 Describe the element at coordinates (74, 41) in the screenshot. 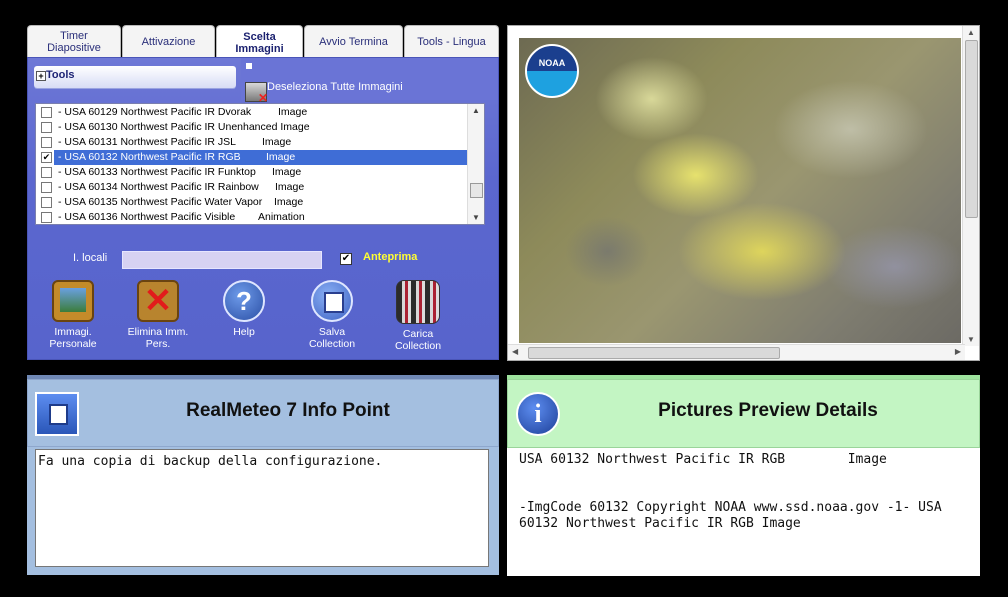

I see `tab-timer-diapositive: Timer Diapositive` at that location.